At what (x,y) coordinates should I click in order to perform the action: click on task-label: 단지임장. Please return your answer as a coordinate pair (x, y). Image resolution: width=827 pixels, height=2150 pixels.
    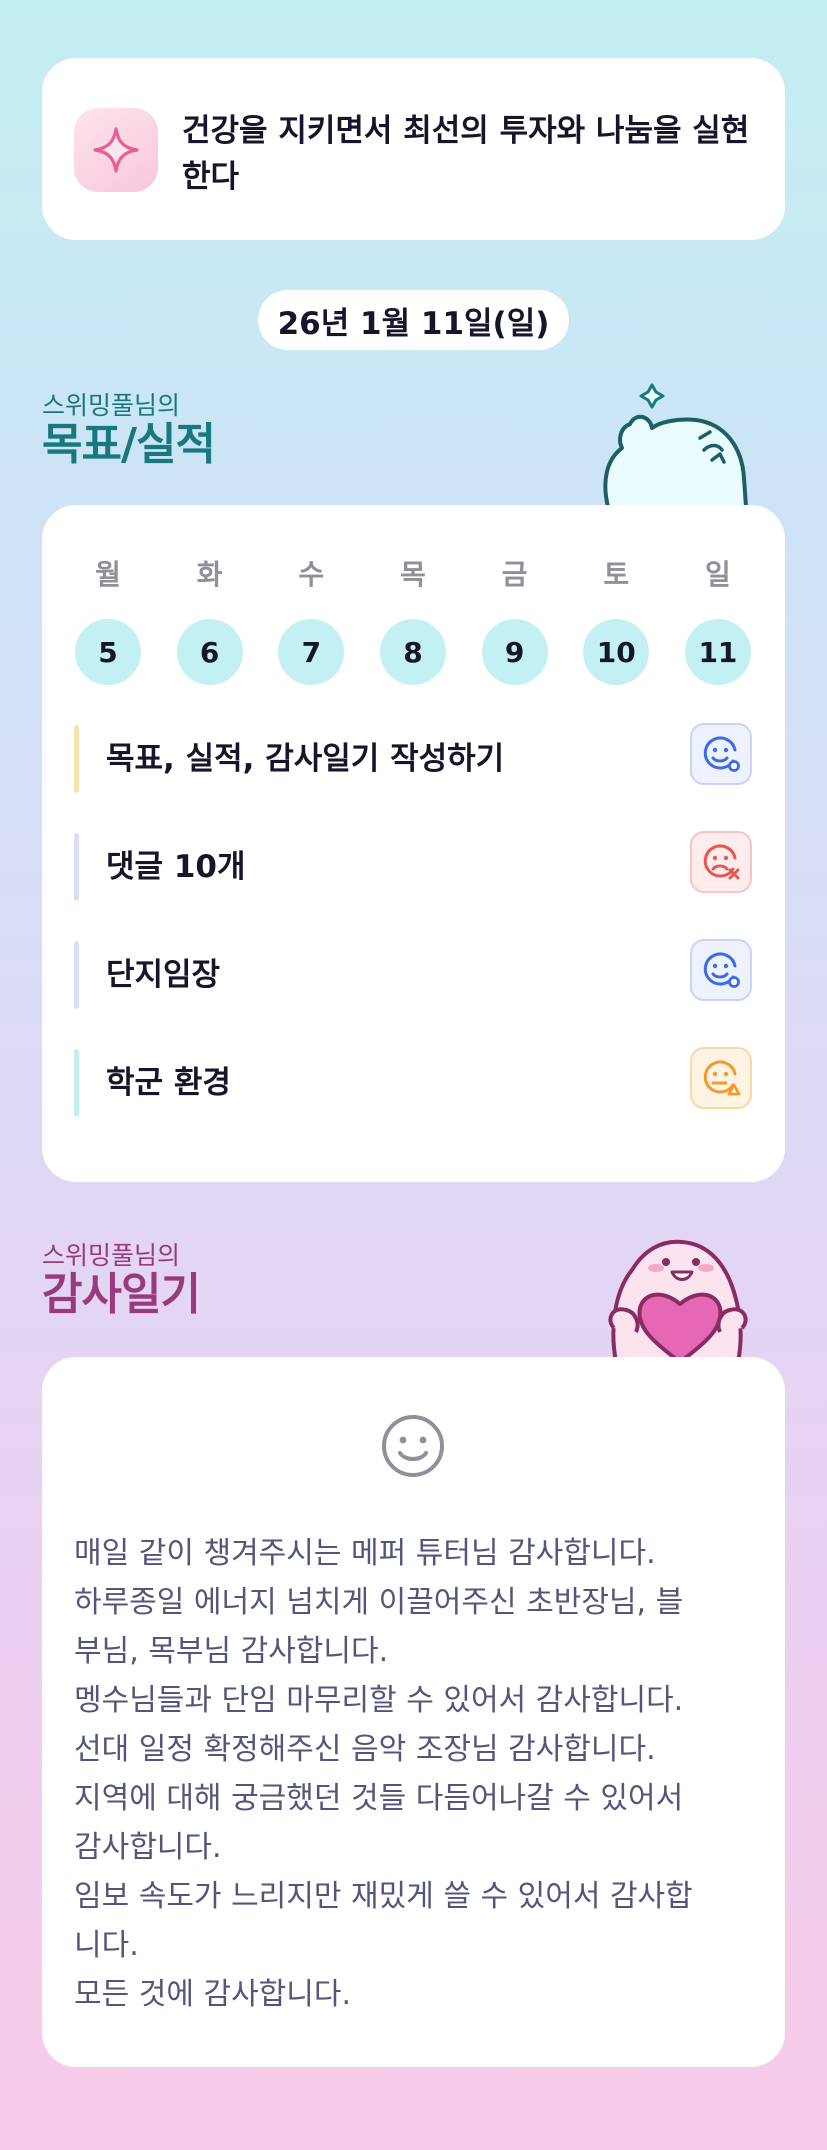
    Looking at the image, I should click on (163, 975).